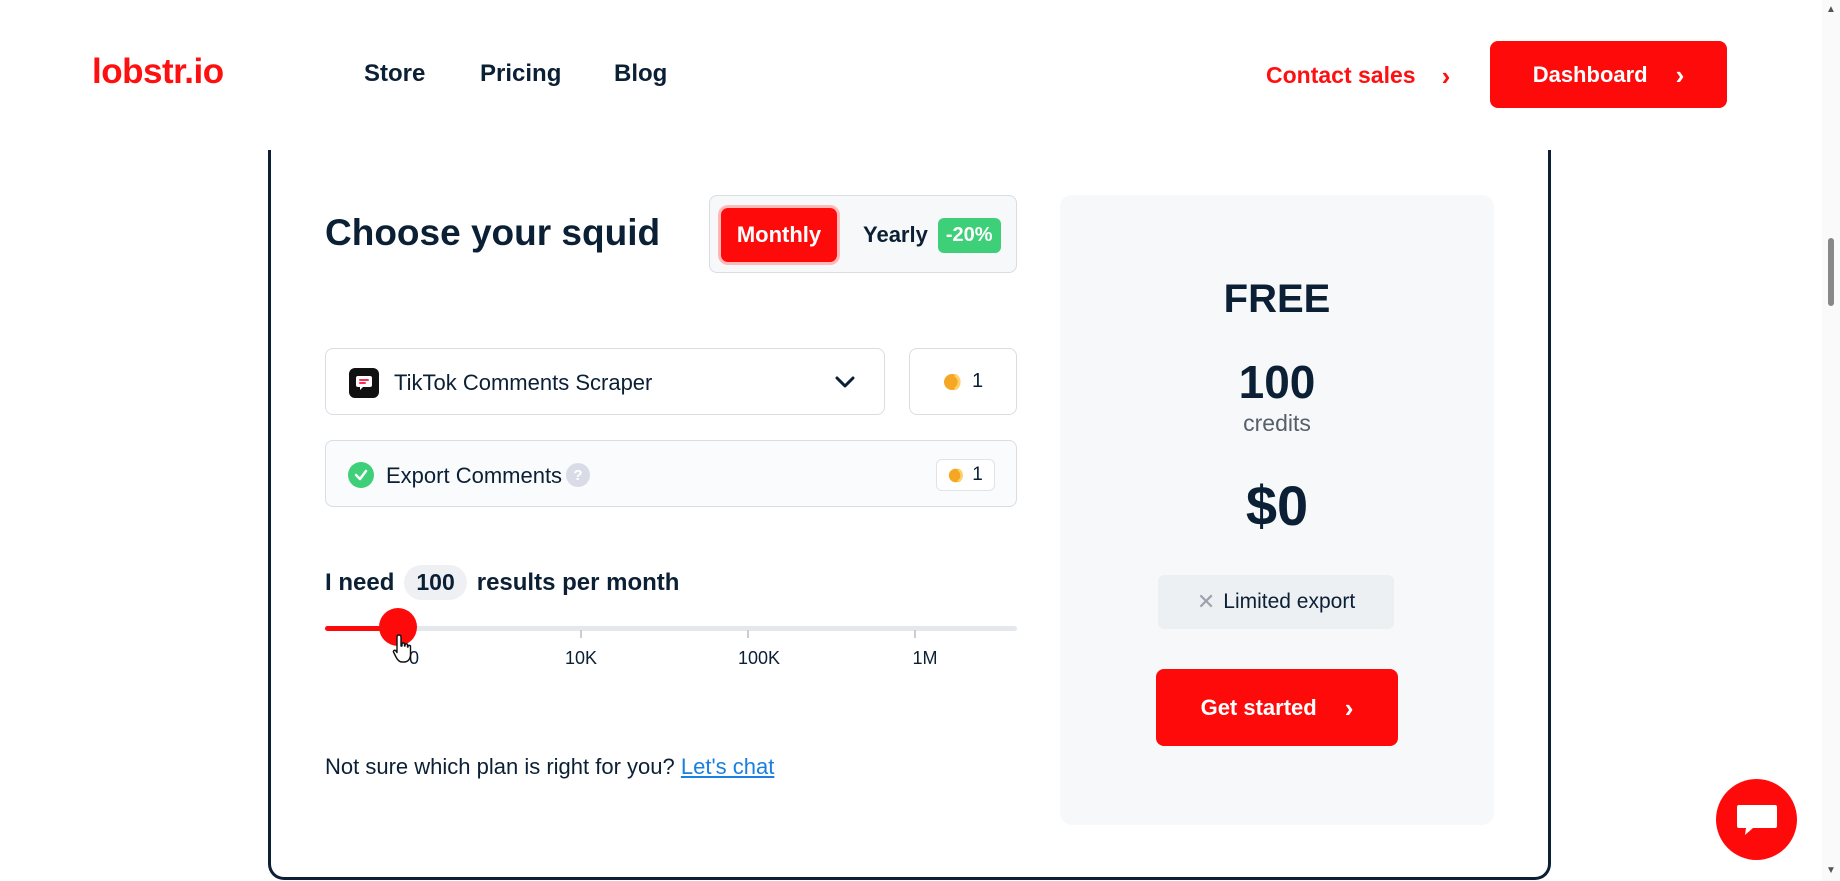 This screenshot has height=881, width=1840. I want to click on contact-sales-link: Contact sales ›, so click(1358, 75).